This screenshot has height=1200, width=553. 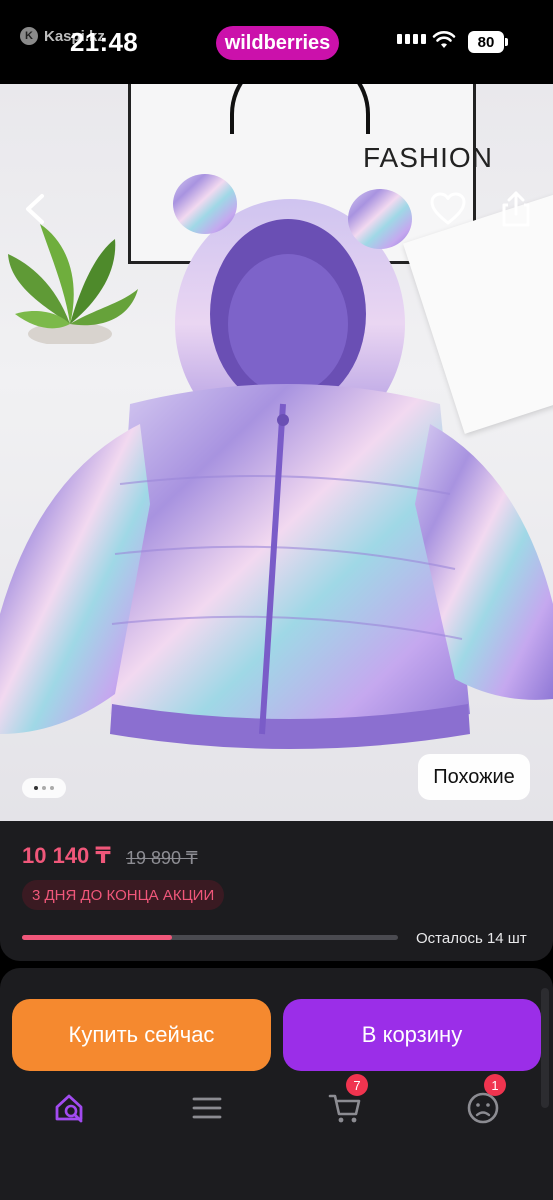 I want to click on menu-icon, so click(x=207, y=1108).